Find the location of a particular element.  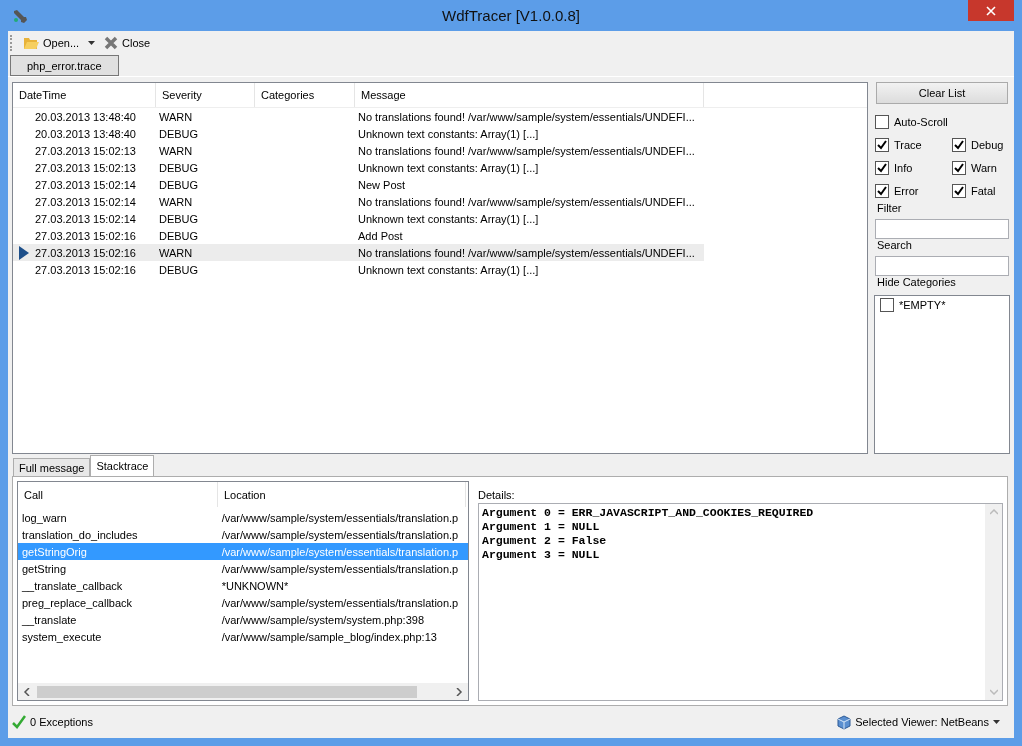

stack-row: preg_replace_callback /var/www/sample/system/essentials/translation.p is located at coordinates (243, 602).